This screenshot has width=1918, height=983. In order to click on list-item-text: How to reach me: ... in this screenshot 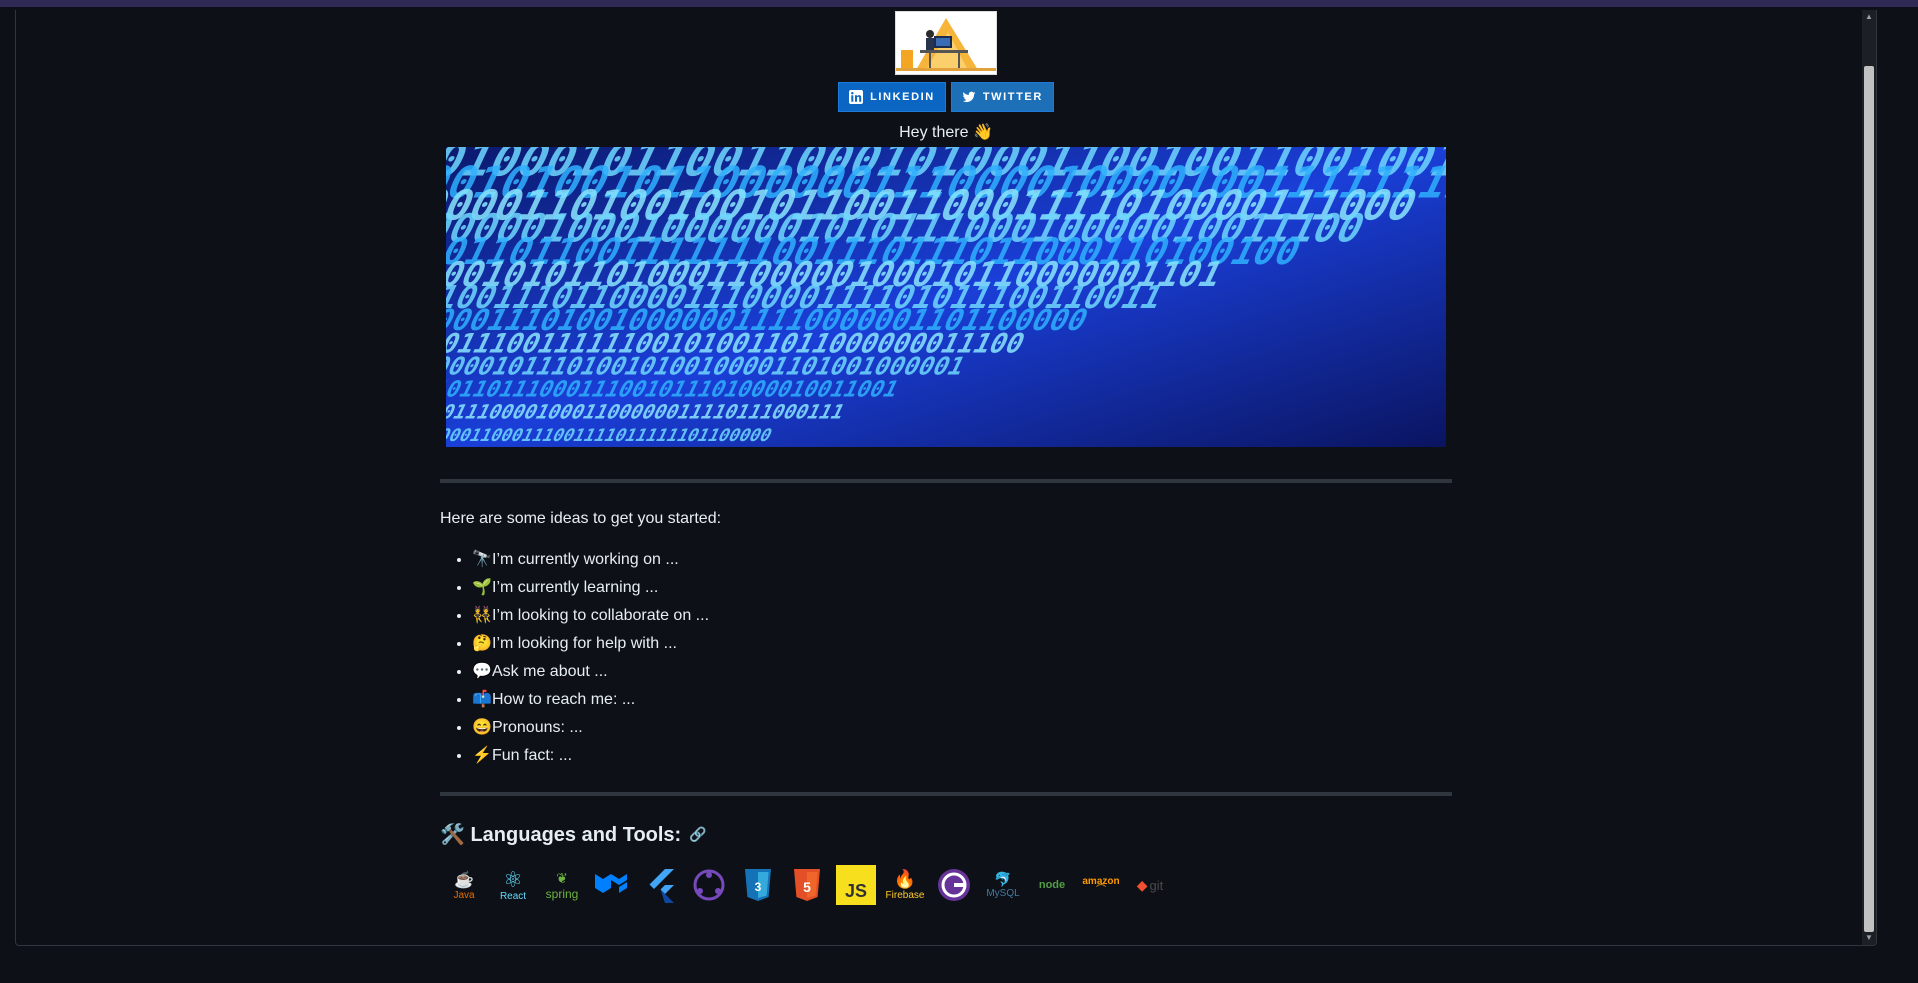, I will do `click(564, 699)`.